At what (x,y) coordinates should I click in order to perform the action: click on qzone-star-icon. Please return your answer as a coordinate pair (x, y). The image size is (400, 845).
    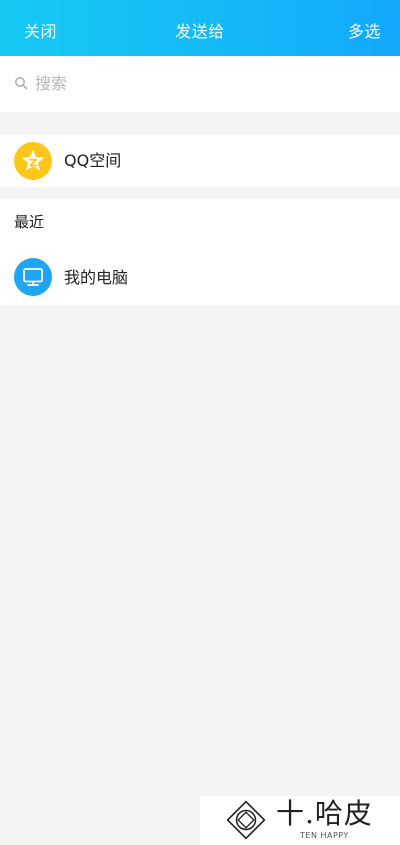
    Looking at the image, I should click on (33, 161).